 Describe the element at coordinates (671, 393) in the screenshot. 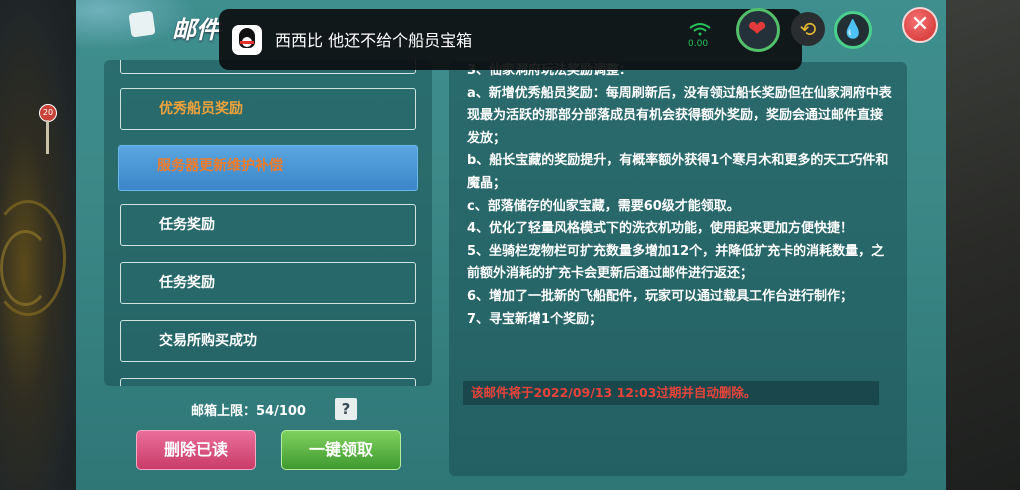

I see `expiry-notice: 该邮件将于2022/09/13 12:03过期并自动删除。` at that location.